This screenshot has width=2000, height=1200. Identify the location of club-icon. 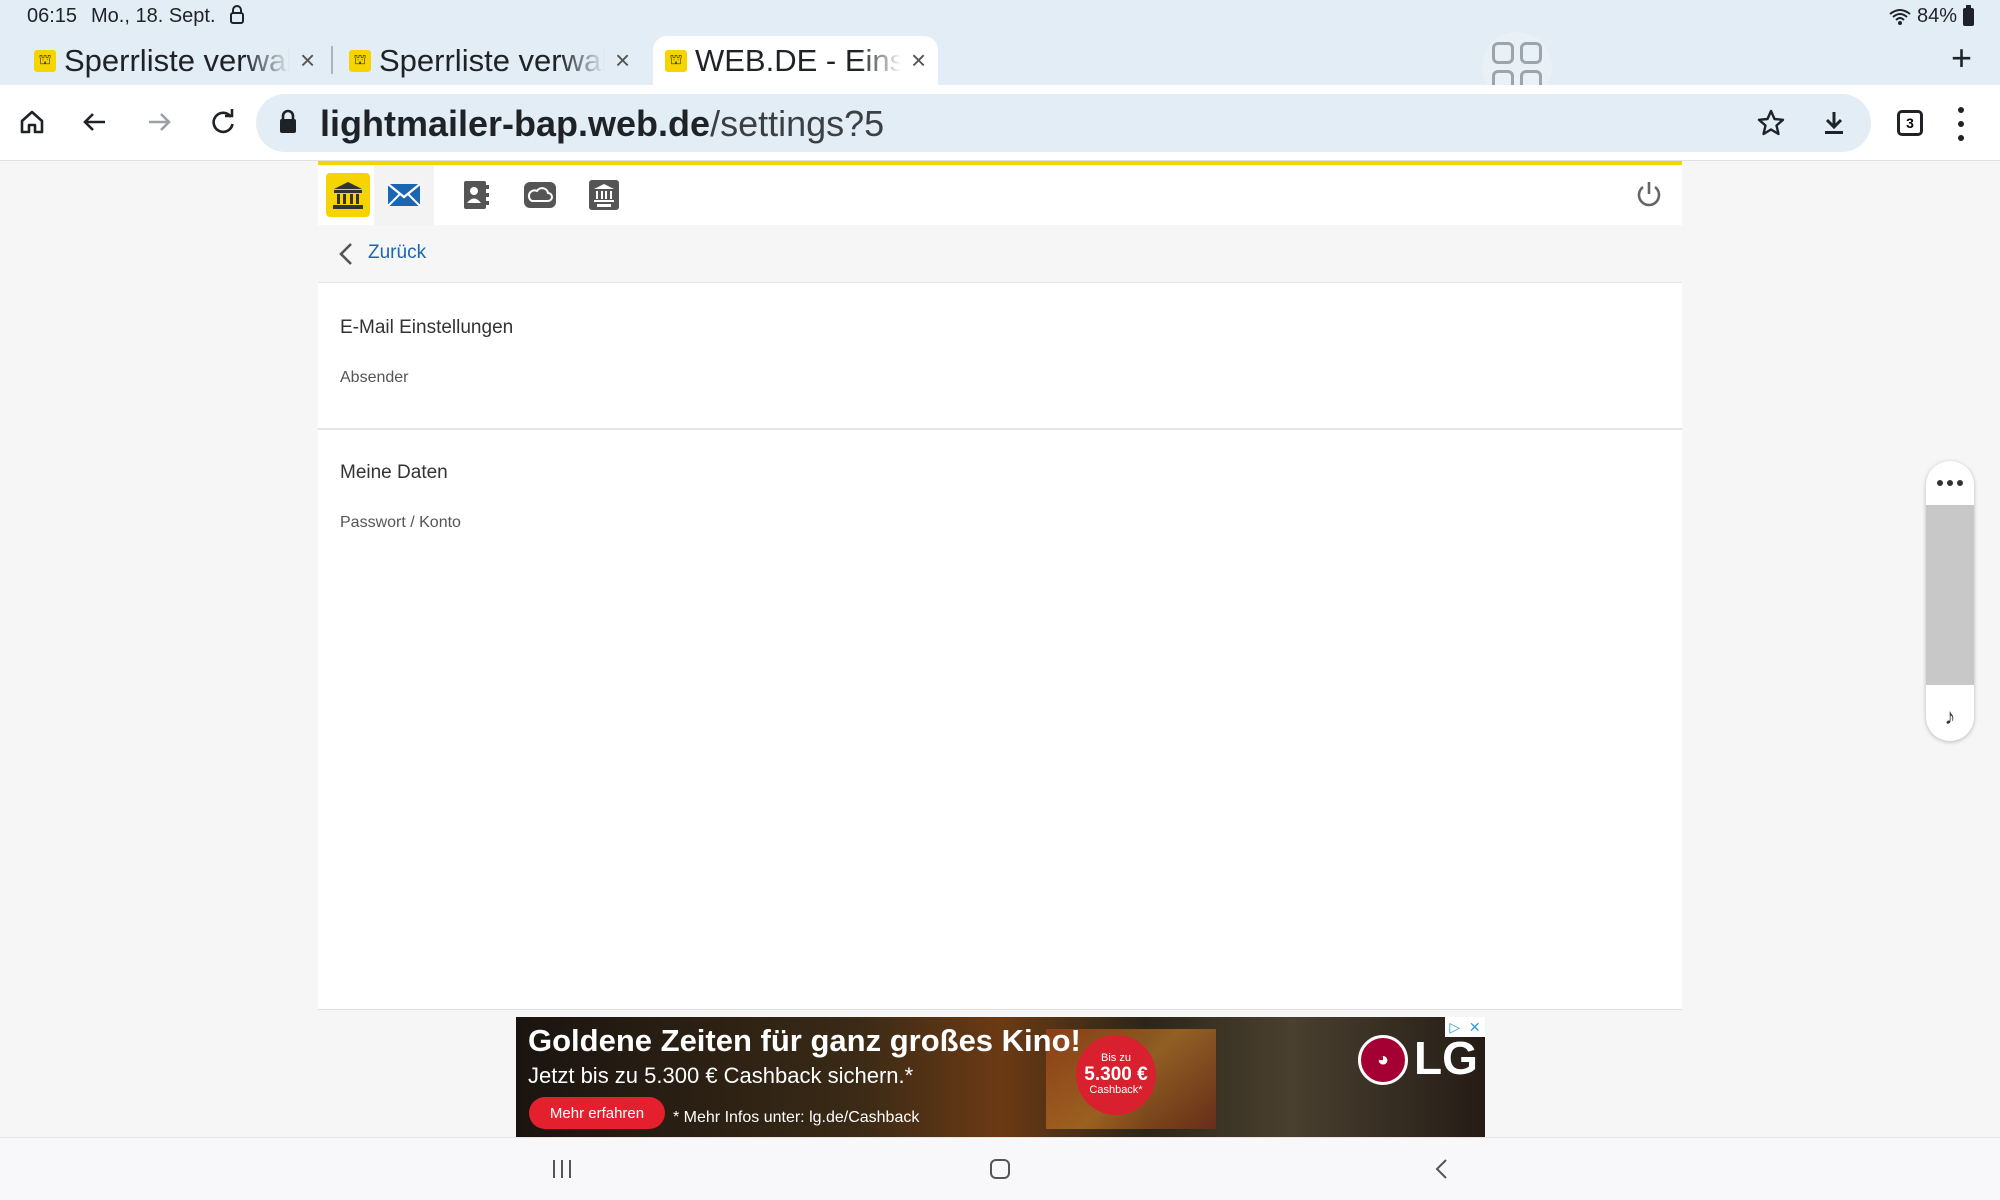
(604, 195).